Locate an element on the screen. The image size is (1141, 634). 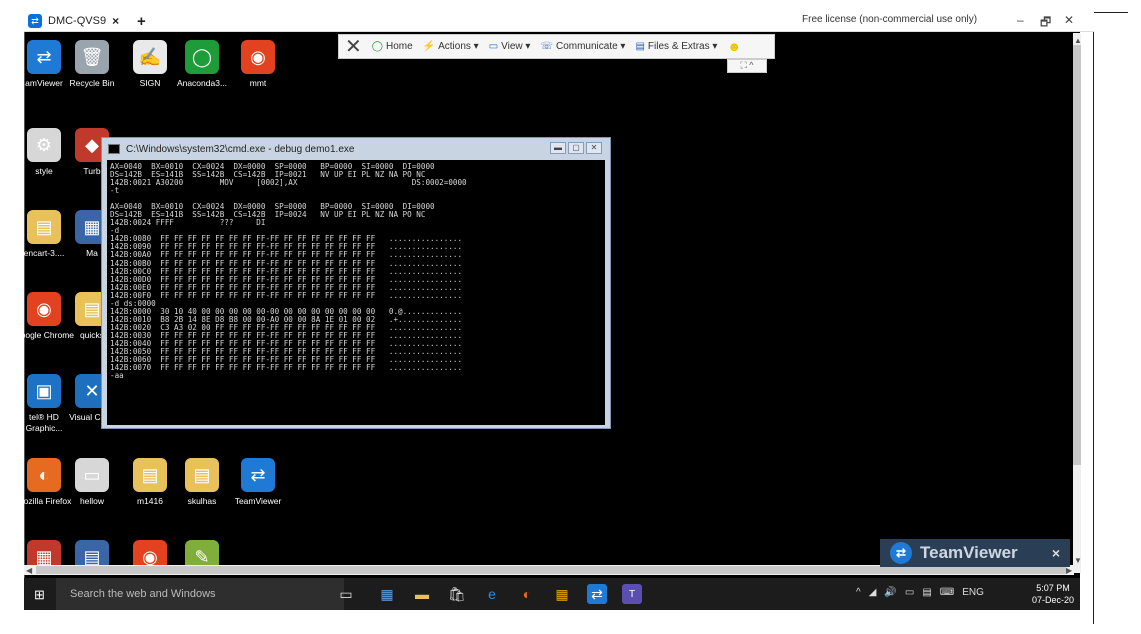
scroll-up-icon: ▲ is located at coordinates (1078, 40).